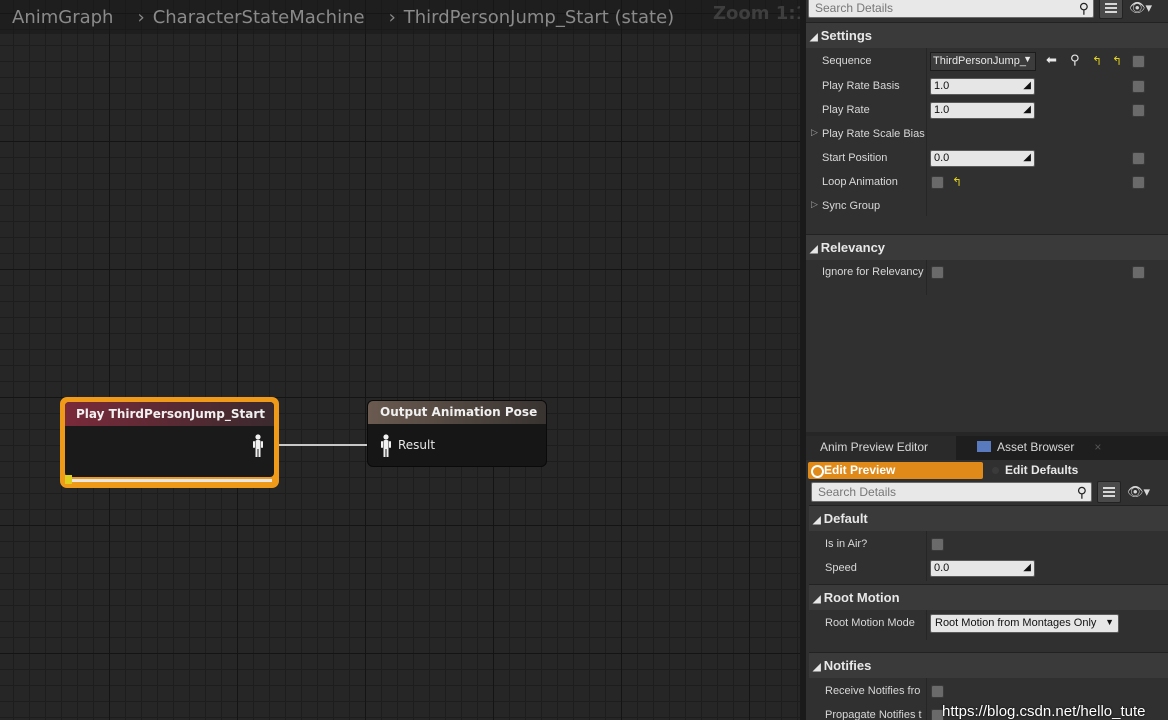 This screenshot has height=720, width=1168. What do you see at coordinates (987, 183) in the screenshot?
I see `row-loop-animation: Loop Animation ↰` at bounding box center [987, 183].